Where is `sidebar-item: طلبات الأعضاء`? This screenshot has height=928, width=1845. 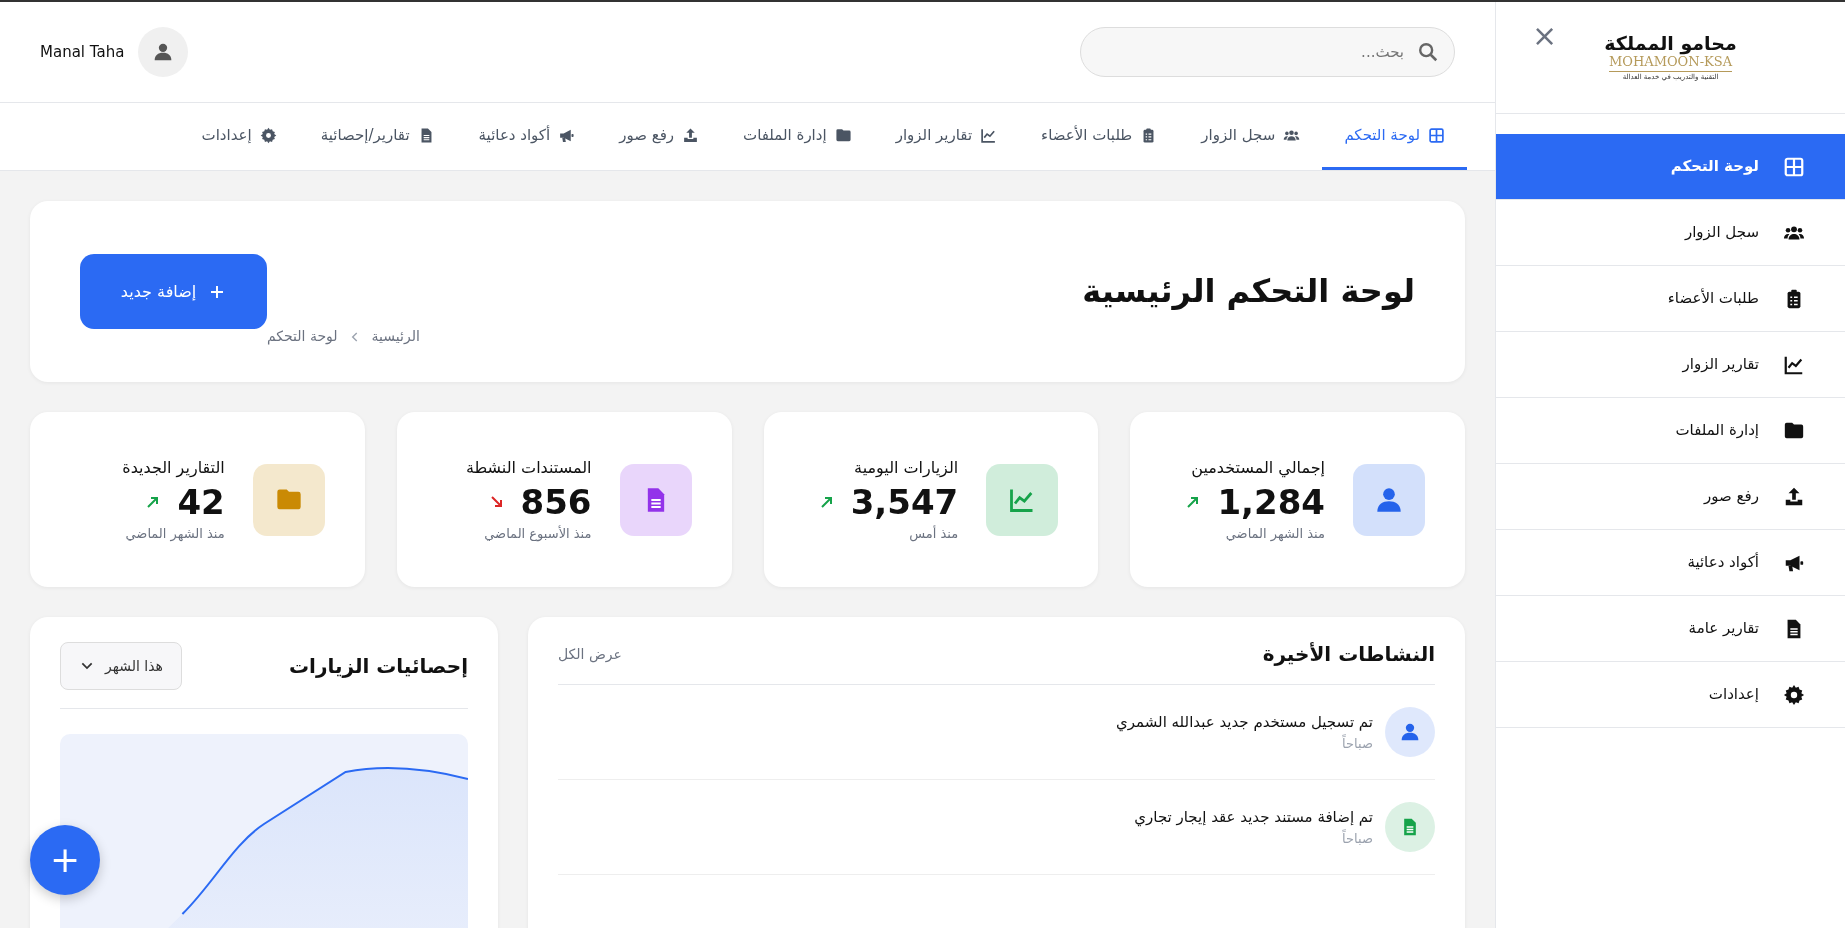 sidebar-item: طلبات الأعضاء is located at coordinates (1670, 299).